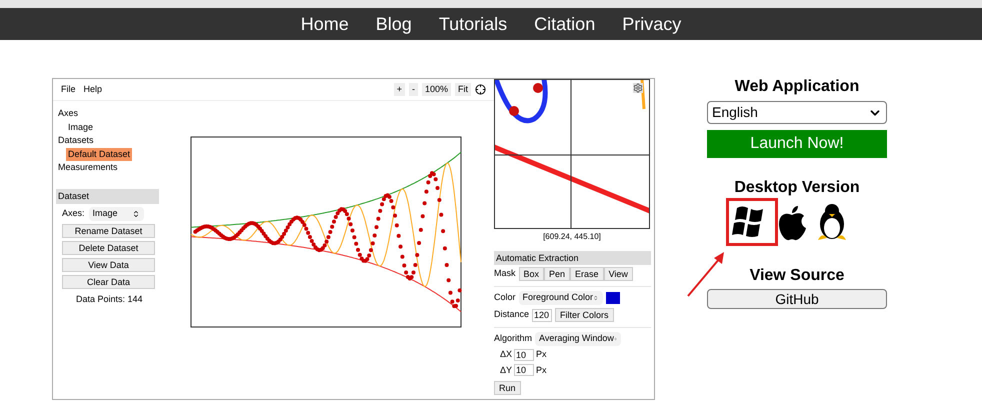  What do you see at coordinates (513, 339) in the screenshot?
I see `algorithm-label: Algorithm` at bounding box center [513, 339].